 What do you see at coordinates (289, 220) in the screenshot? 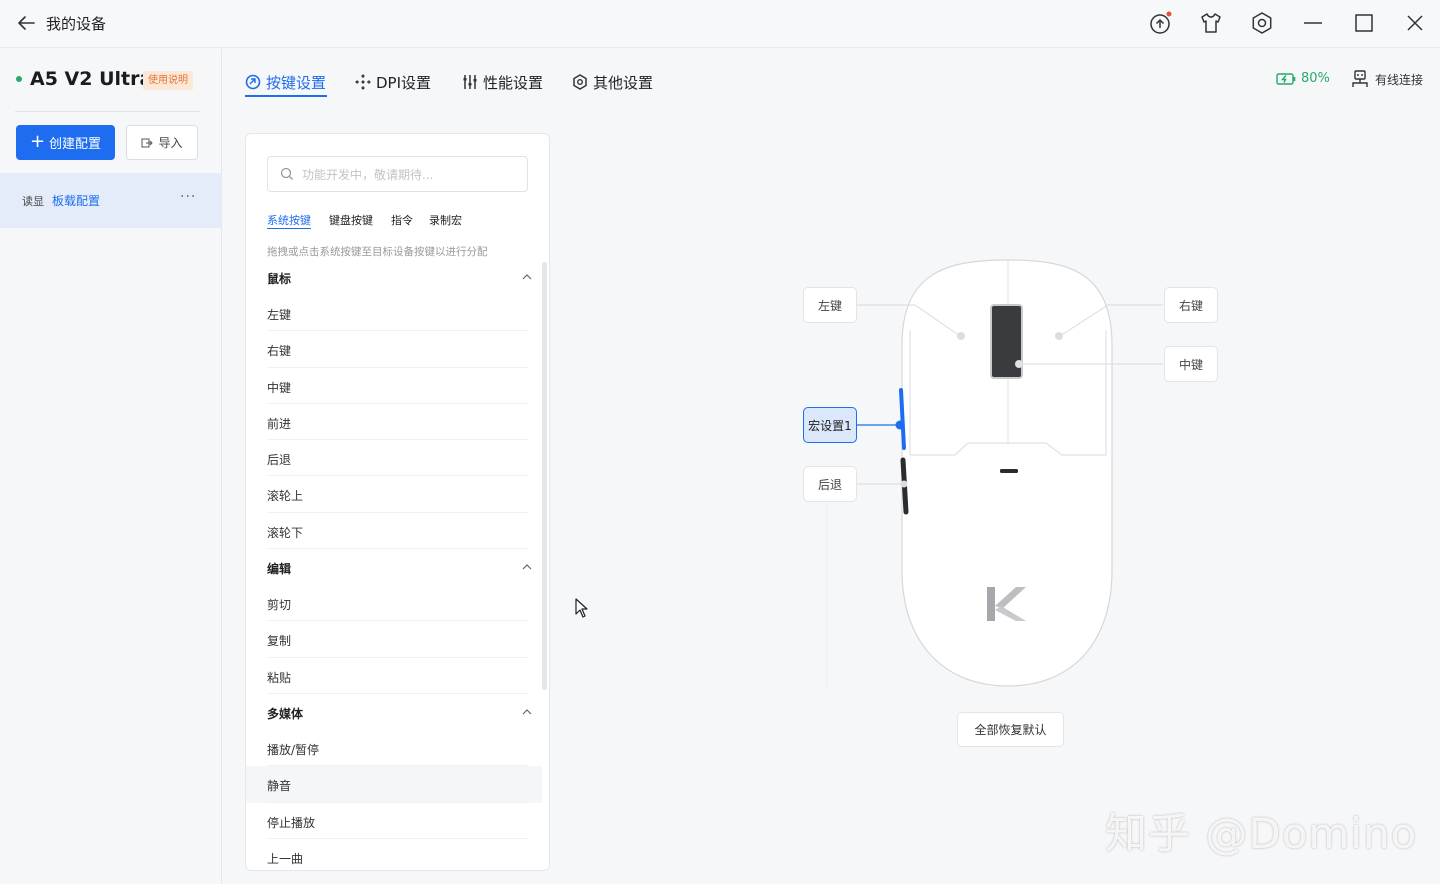
I see `subtab-system-keys: 系统按键` at bounding box center [289, 220].